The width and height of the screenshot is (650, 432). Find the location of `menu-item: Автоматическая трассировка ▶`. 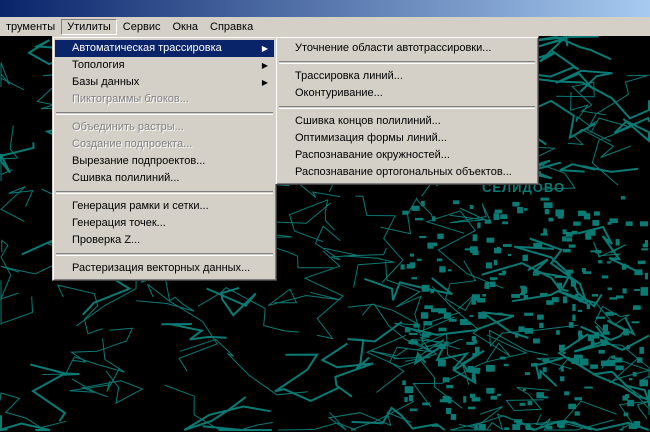

menu-item: Автоматическая трассировка ▶ is located at coordinates (164, 48).